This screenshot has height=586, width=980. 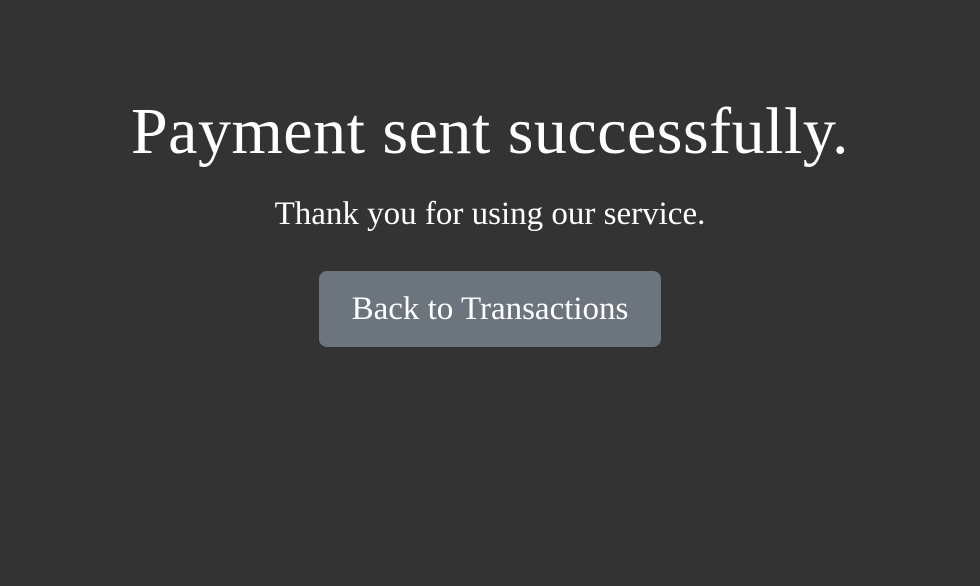 What do you see at coordinates (490, 309) in the screenshot?
I see `back-to-transactions-button: Back to Transactions` at bounding box center [490, 309].